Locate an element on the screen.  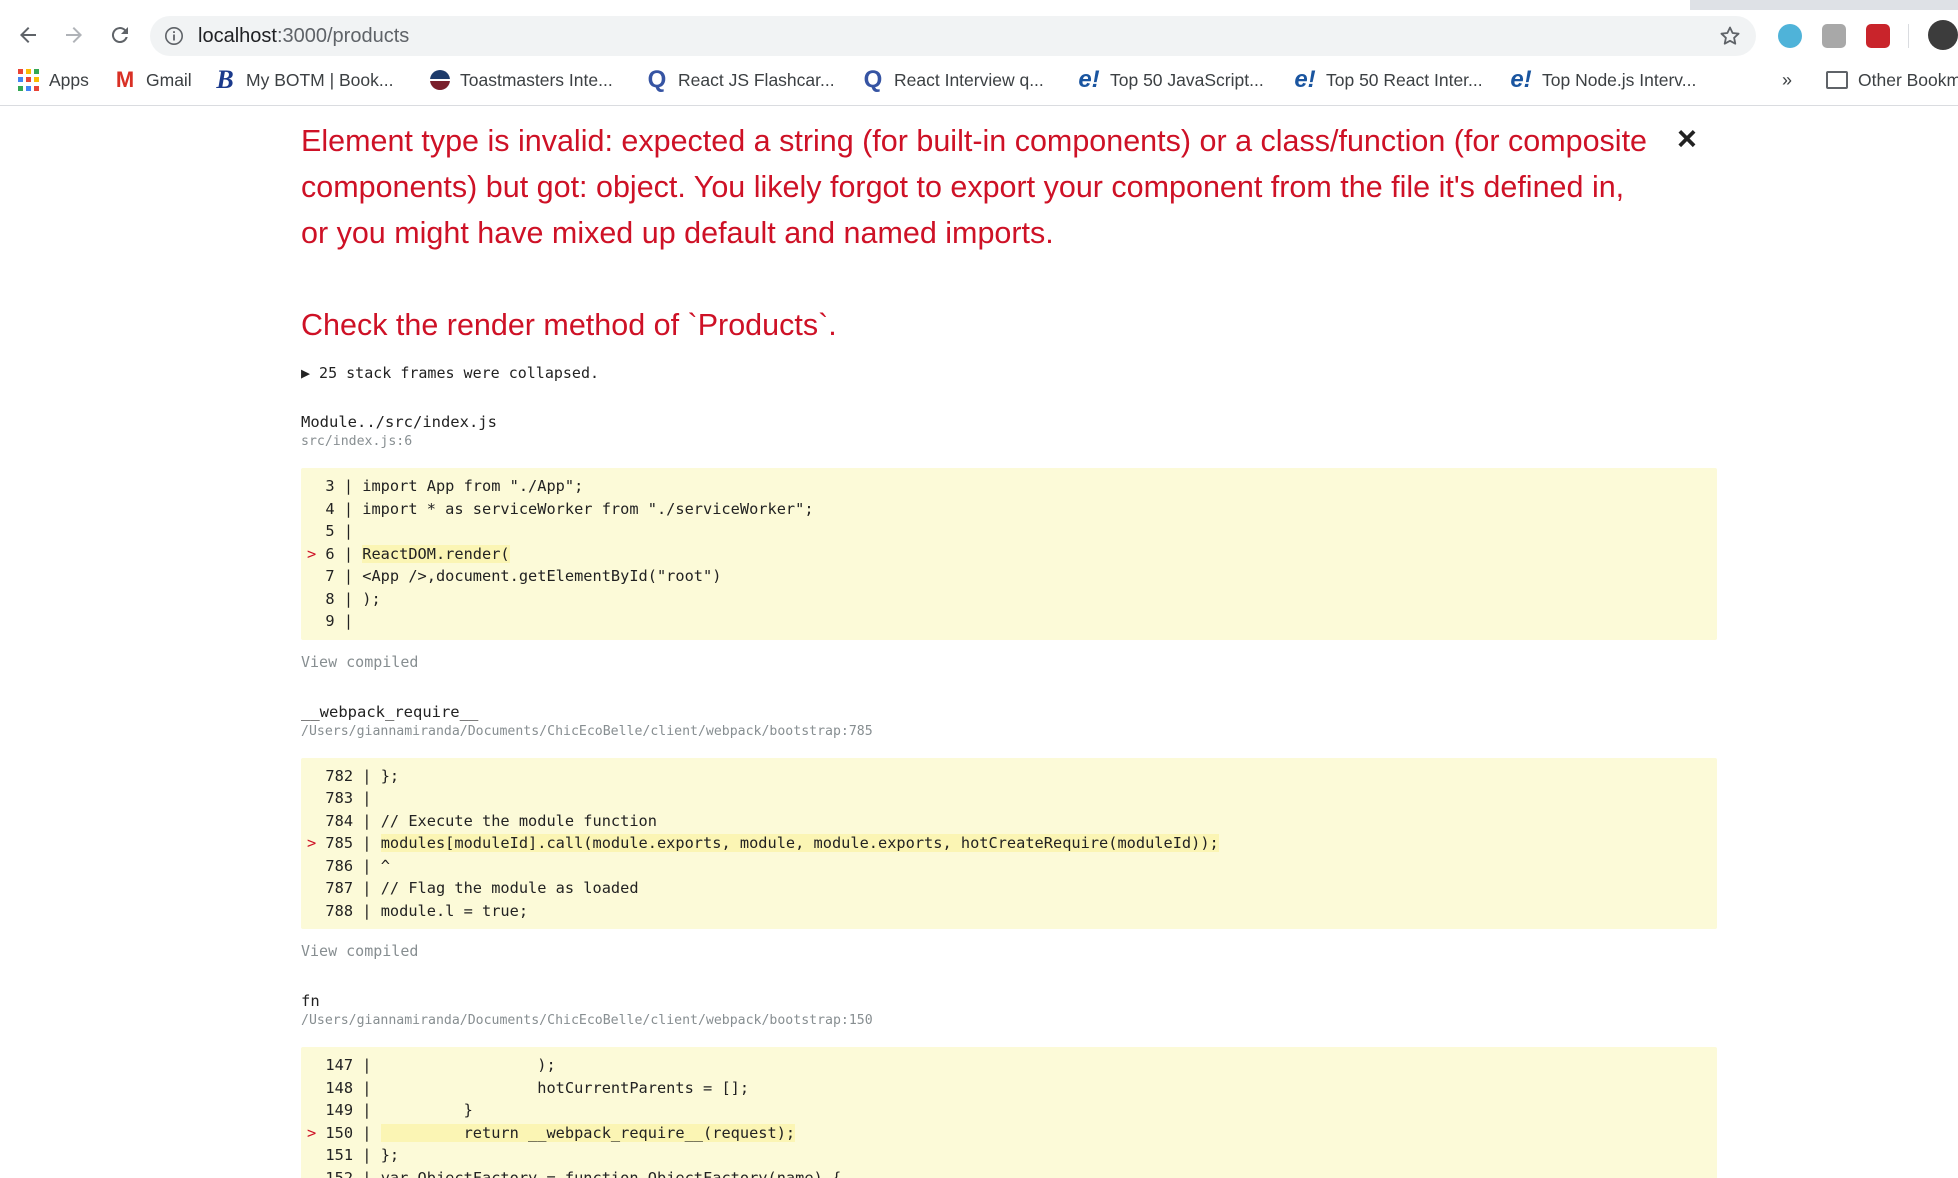
code-line: 782 | }; is located at coordinates (1009, 776).